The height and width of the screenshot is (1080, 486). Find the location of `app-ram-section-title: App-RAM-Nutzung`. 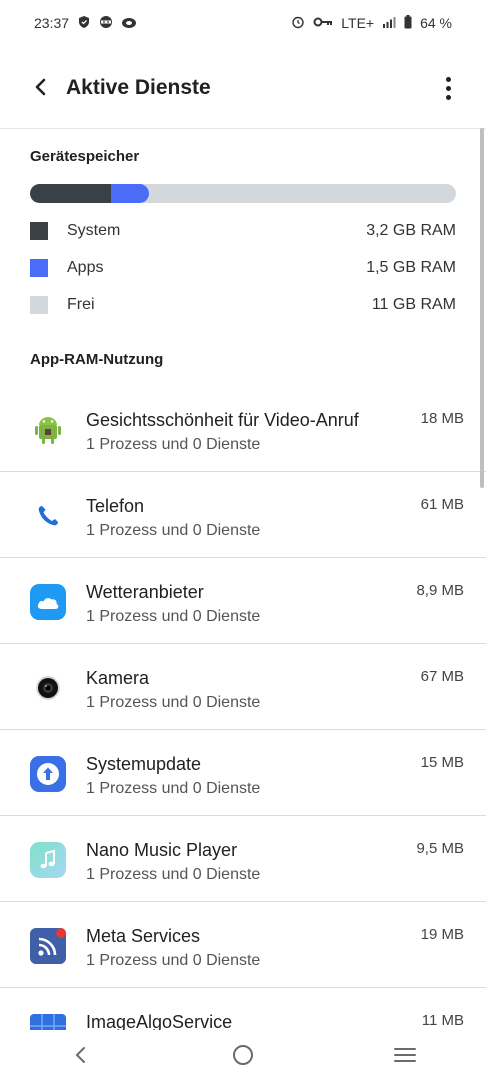

app-ram-section-title: App-RAM-Nutzung is located at coordinates (97, 359).